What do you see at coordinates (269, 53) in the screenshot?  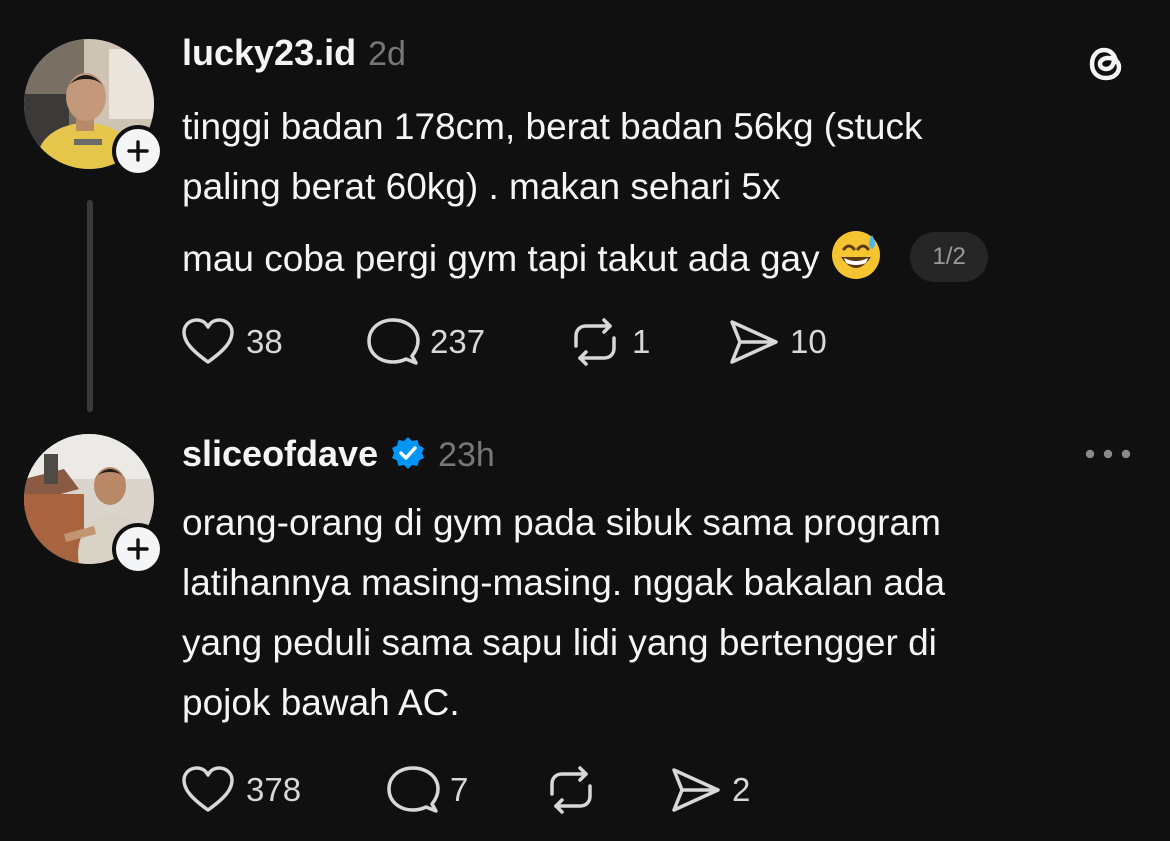 I see `username: lucky23.id` at bounding box center [269, 53].